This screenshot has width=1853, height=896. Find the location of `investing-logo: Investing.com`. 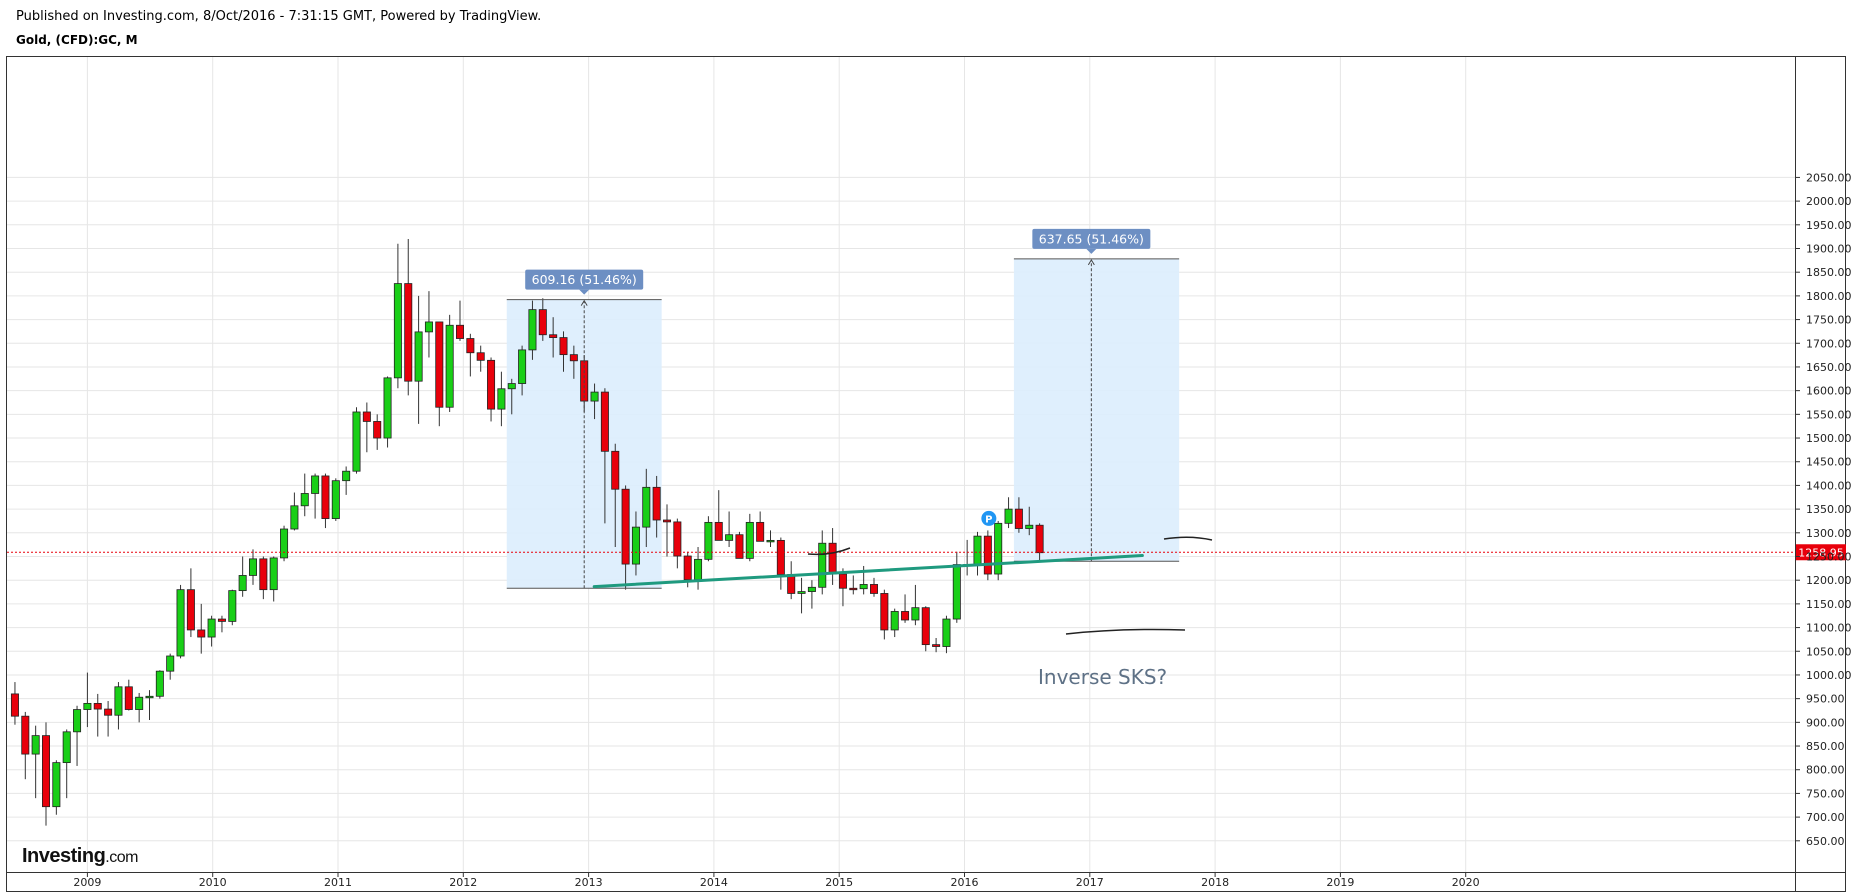

investing-logo: Investing.com is located at coordinates (80, 856).